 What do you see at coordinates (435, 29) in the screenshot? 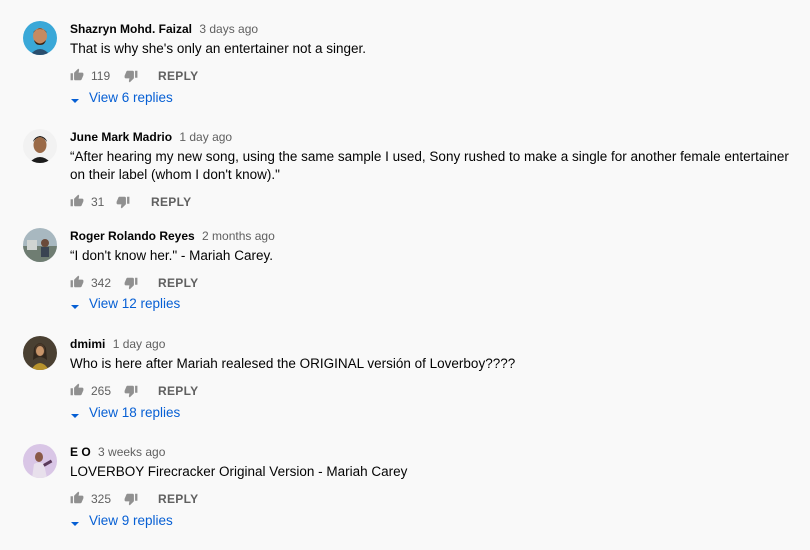
I see `comment-header: Shazryn Mohd. Faizal 3 days ago` at bounding box center [435, 29].